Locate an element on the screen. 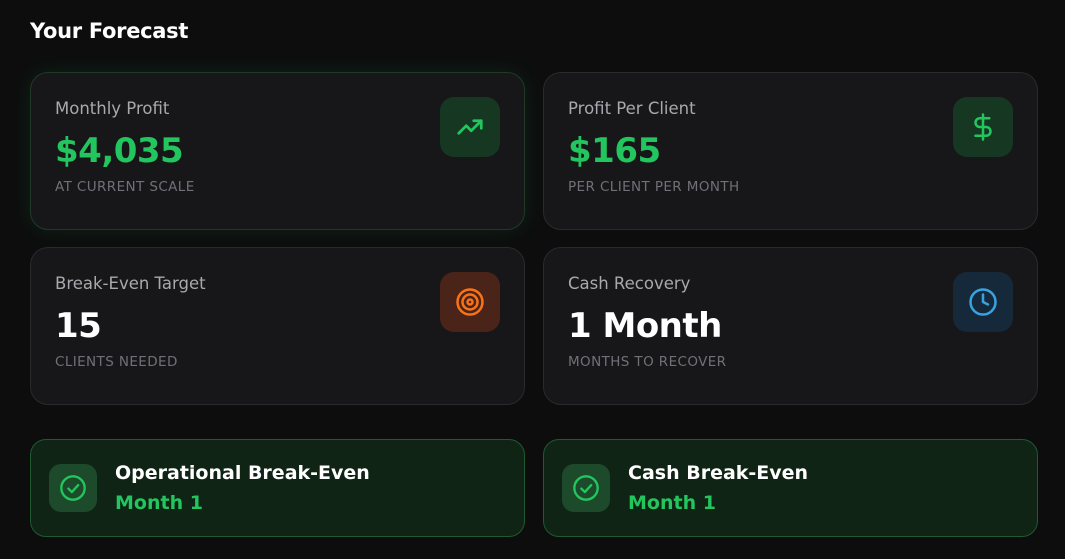 The height and width of the screenshot is (559, 1065). card-label: Break-Even Target is located at coordinates (130, 283).